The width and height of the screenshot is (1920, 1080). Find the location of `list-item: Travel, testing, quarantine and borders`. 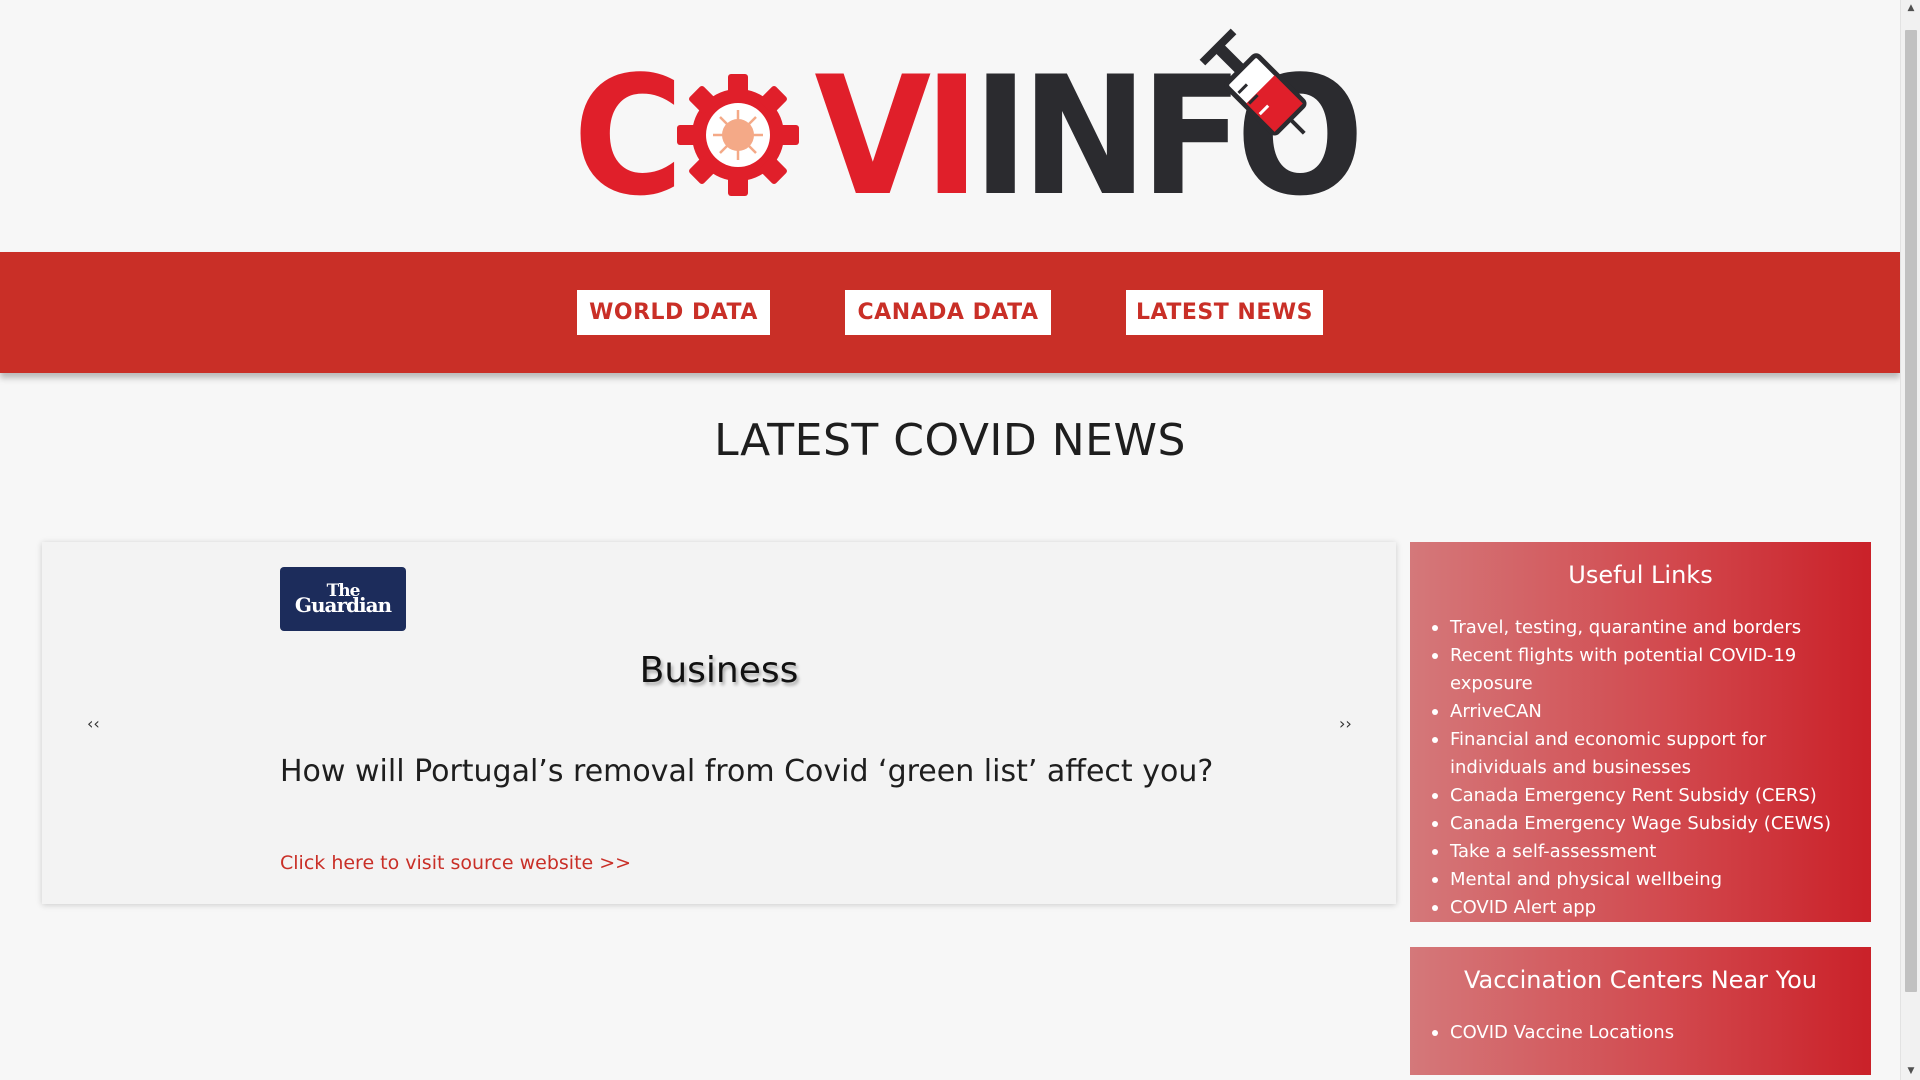

list-item: Travel, testing, quarantine and borders is located at coordinates (1646, 628).